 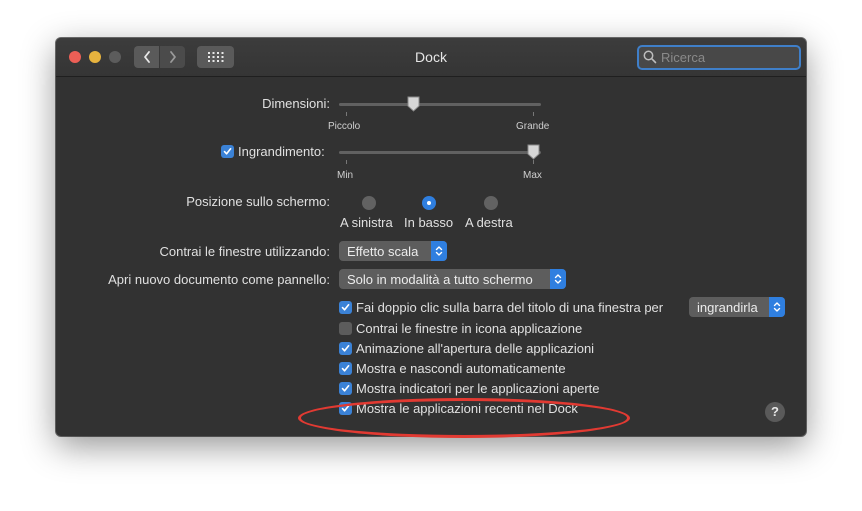 I want to click on help-button: ?, so click(x=775, y=412).